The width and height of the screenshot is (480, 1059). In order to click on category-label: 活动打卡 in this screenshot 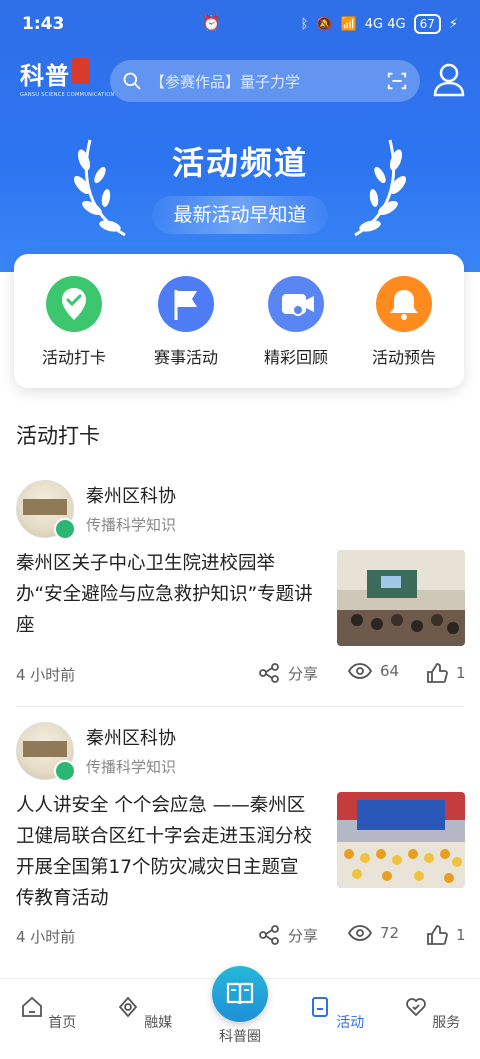, I will do `click(73, 357)`.